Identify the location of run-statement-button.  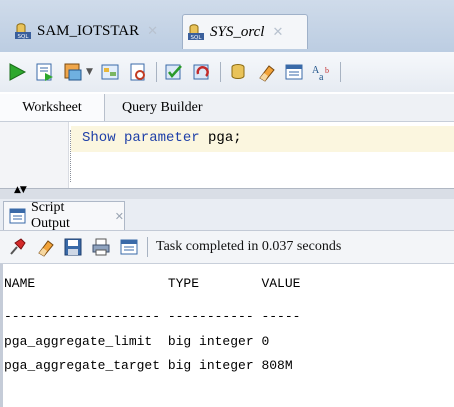
(17, 72).